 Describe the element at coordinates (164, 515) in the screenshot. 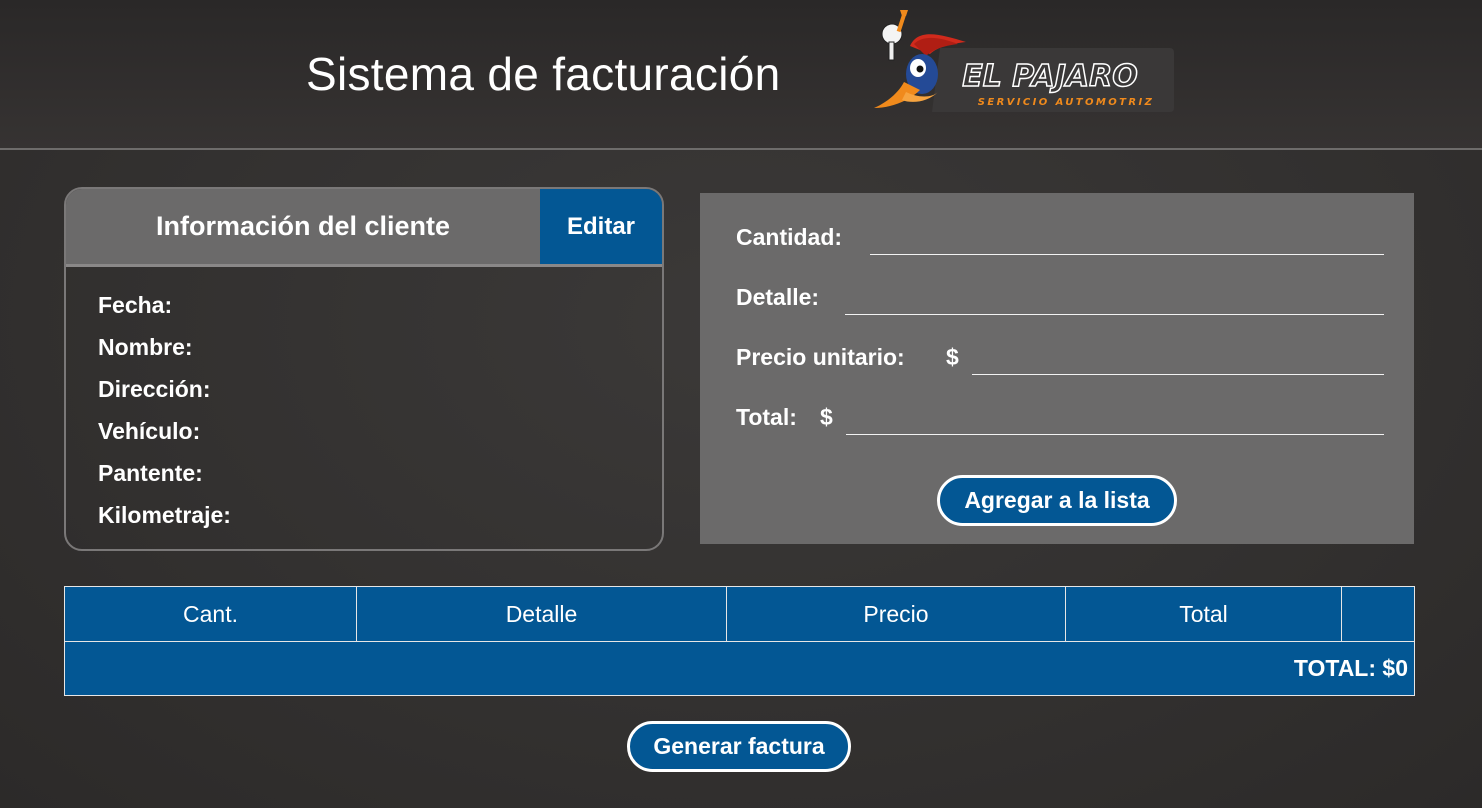

I see `field-mileage-label: Kilometraje:` at that location.